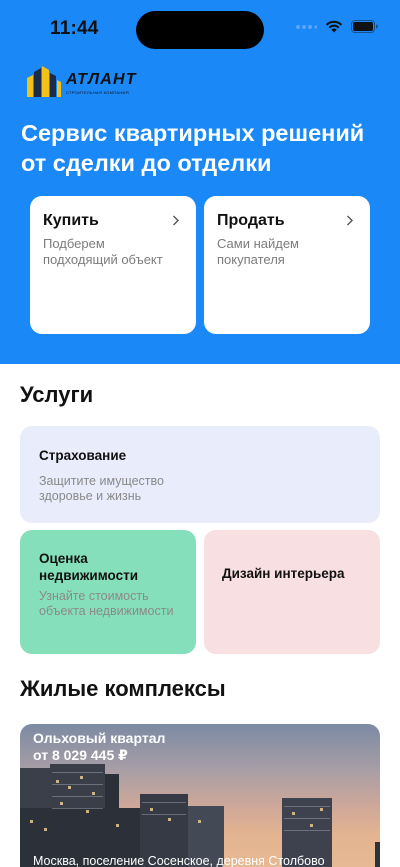 The height and width of the screenshot is (867, 400). I want to click on brand-tagline: СТРОИТЕЛЬНАЯ КОМПАНИЯ, so click(97, 92).